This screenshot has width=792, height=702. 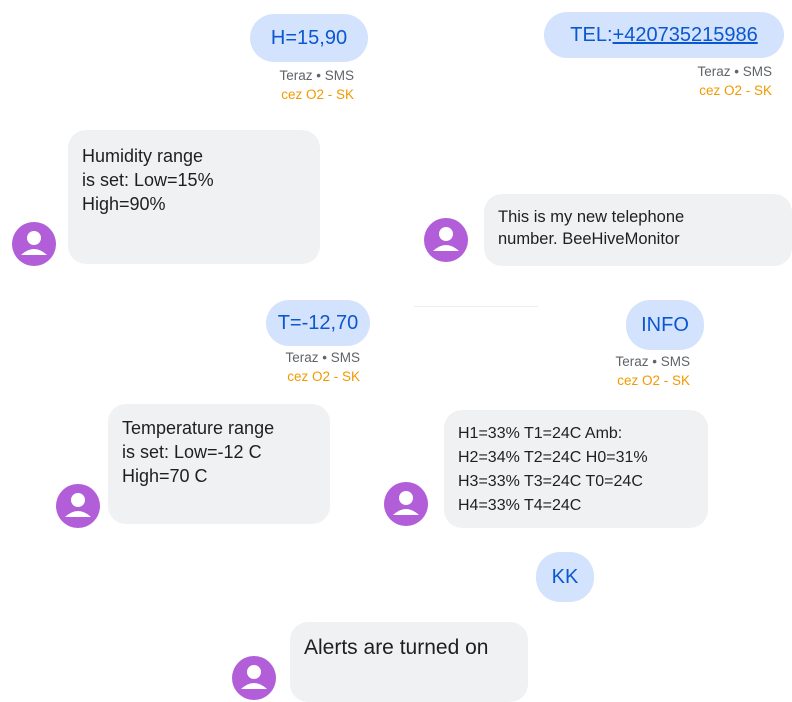 I want to click on message-line: H1=33% T1=24C Amb:, so click(x=540, y=433).